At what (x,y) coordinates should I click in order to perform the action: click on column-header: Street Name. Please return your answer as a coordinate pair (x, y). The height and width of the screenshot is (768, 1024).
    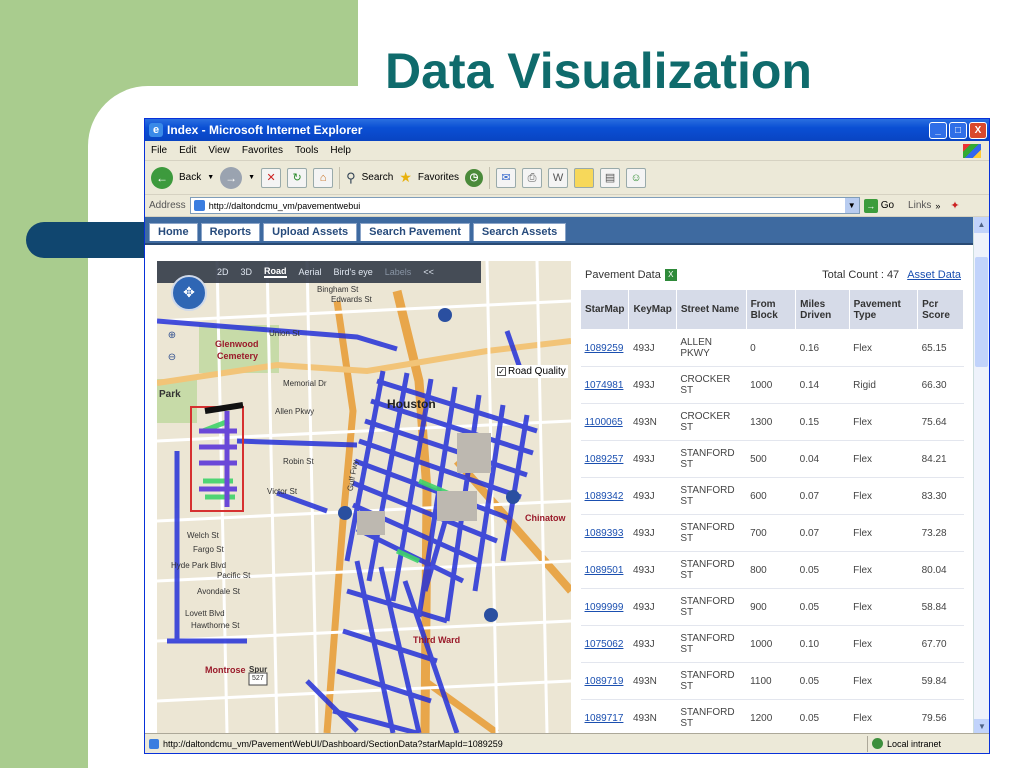
    Looking at the image, I should click on (711, 309).